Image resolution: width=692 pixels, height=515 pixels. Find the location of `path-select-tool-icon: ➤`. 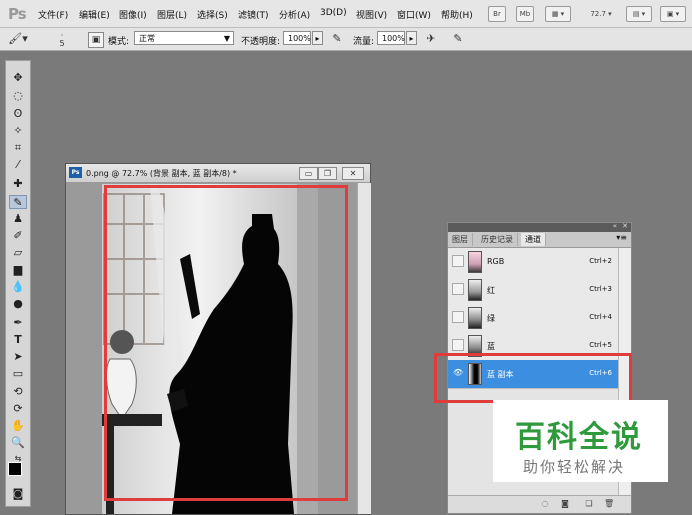

path-select-tool-icon: ➤ is located at coordinates (18, 357).